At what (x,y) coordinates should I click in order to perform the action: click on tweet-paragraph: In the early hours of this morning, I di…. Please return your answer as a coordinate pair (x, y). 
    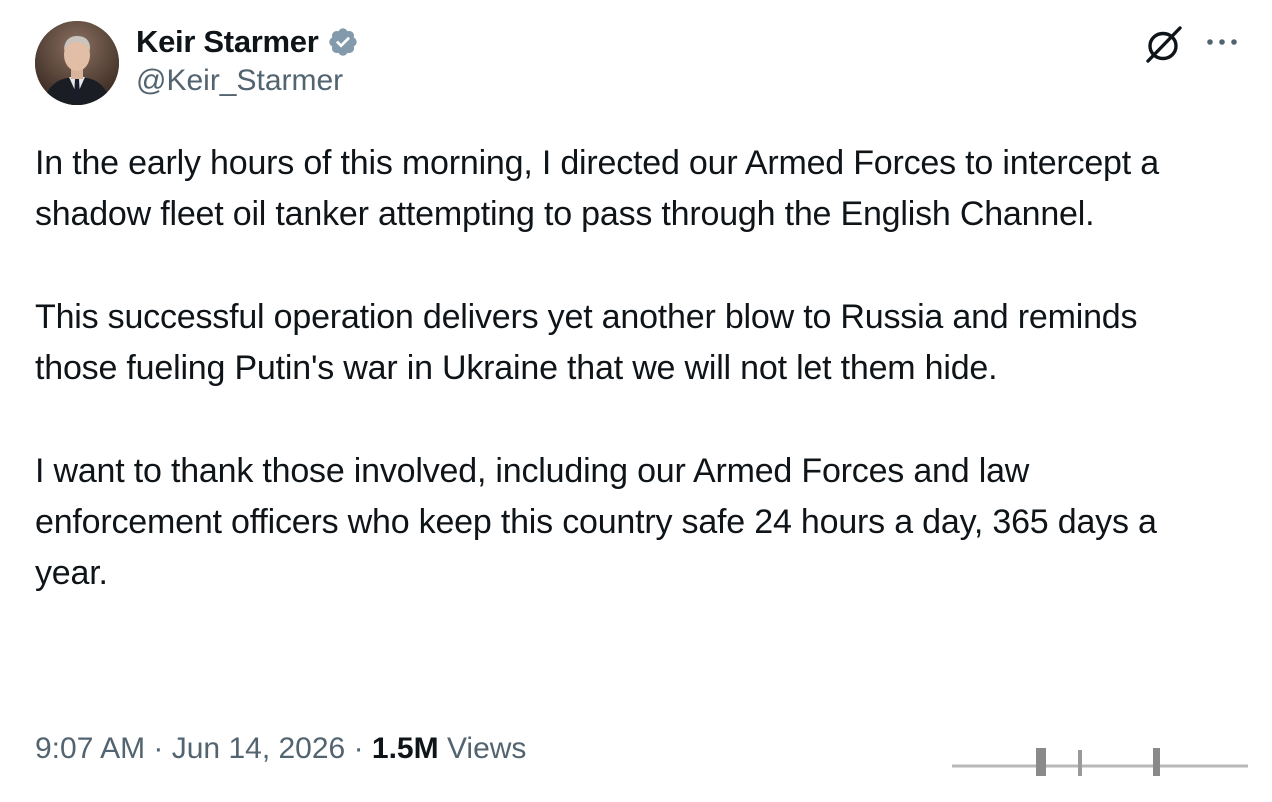
    Looking at the image, I should click on (597, 189).